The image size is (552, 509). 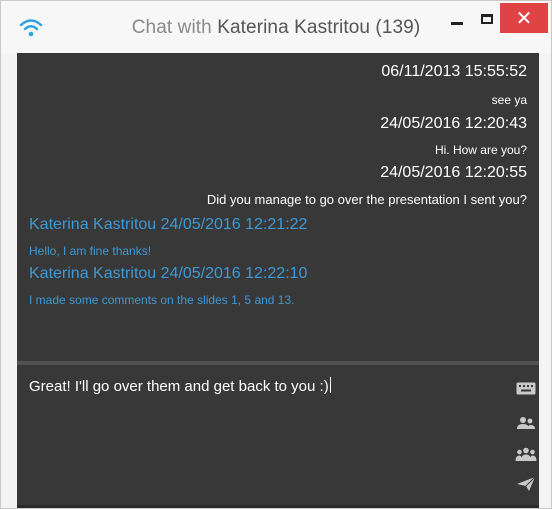 I want to click on keyboard-icon, so click(x=526, y=388).